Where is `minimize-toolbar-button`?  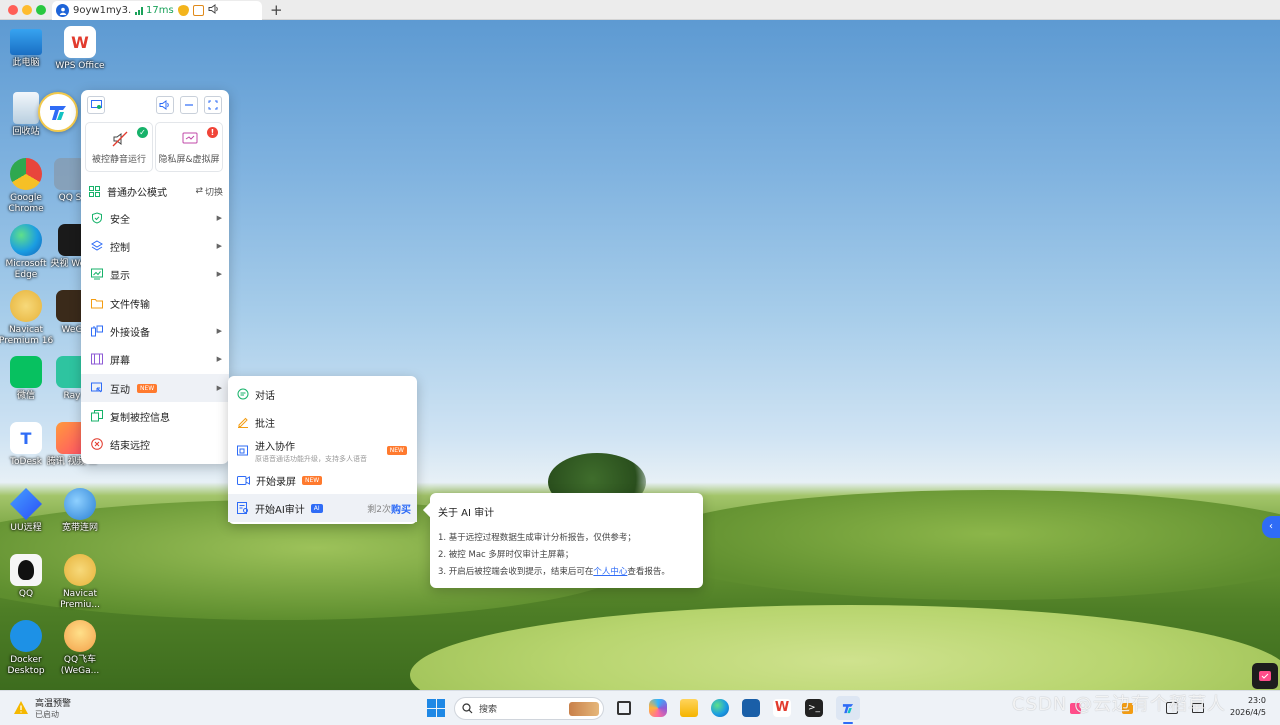 minimize-toolbar-button is located at coordinates (189, 105).